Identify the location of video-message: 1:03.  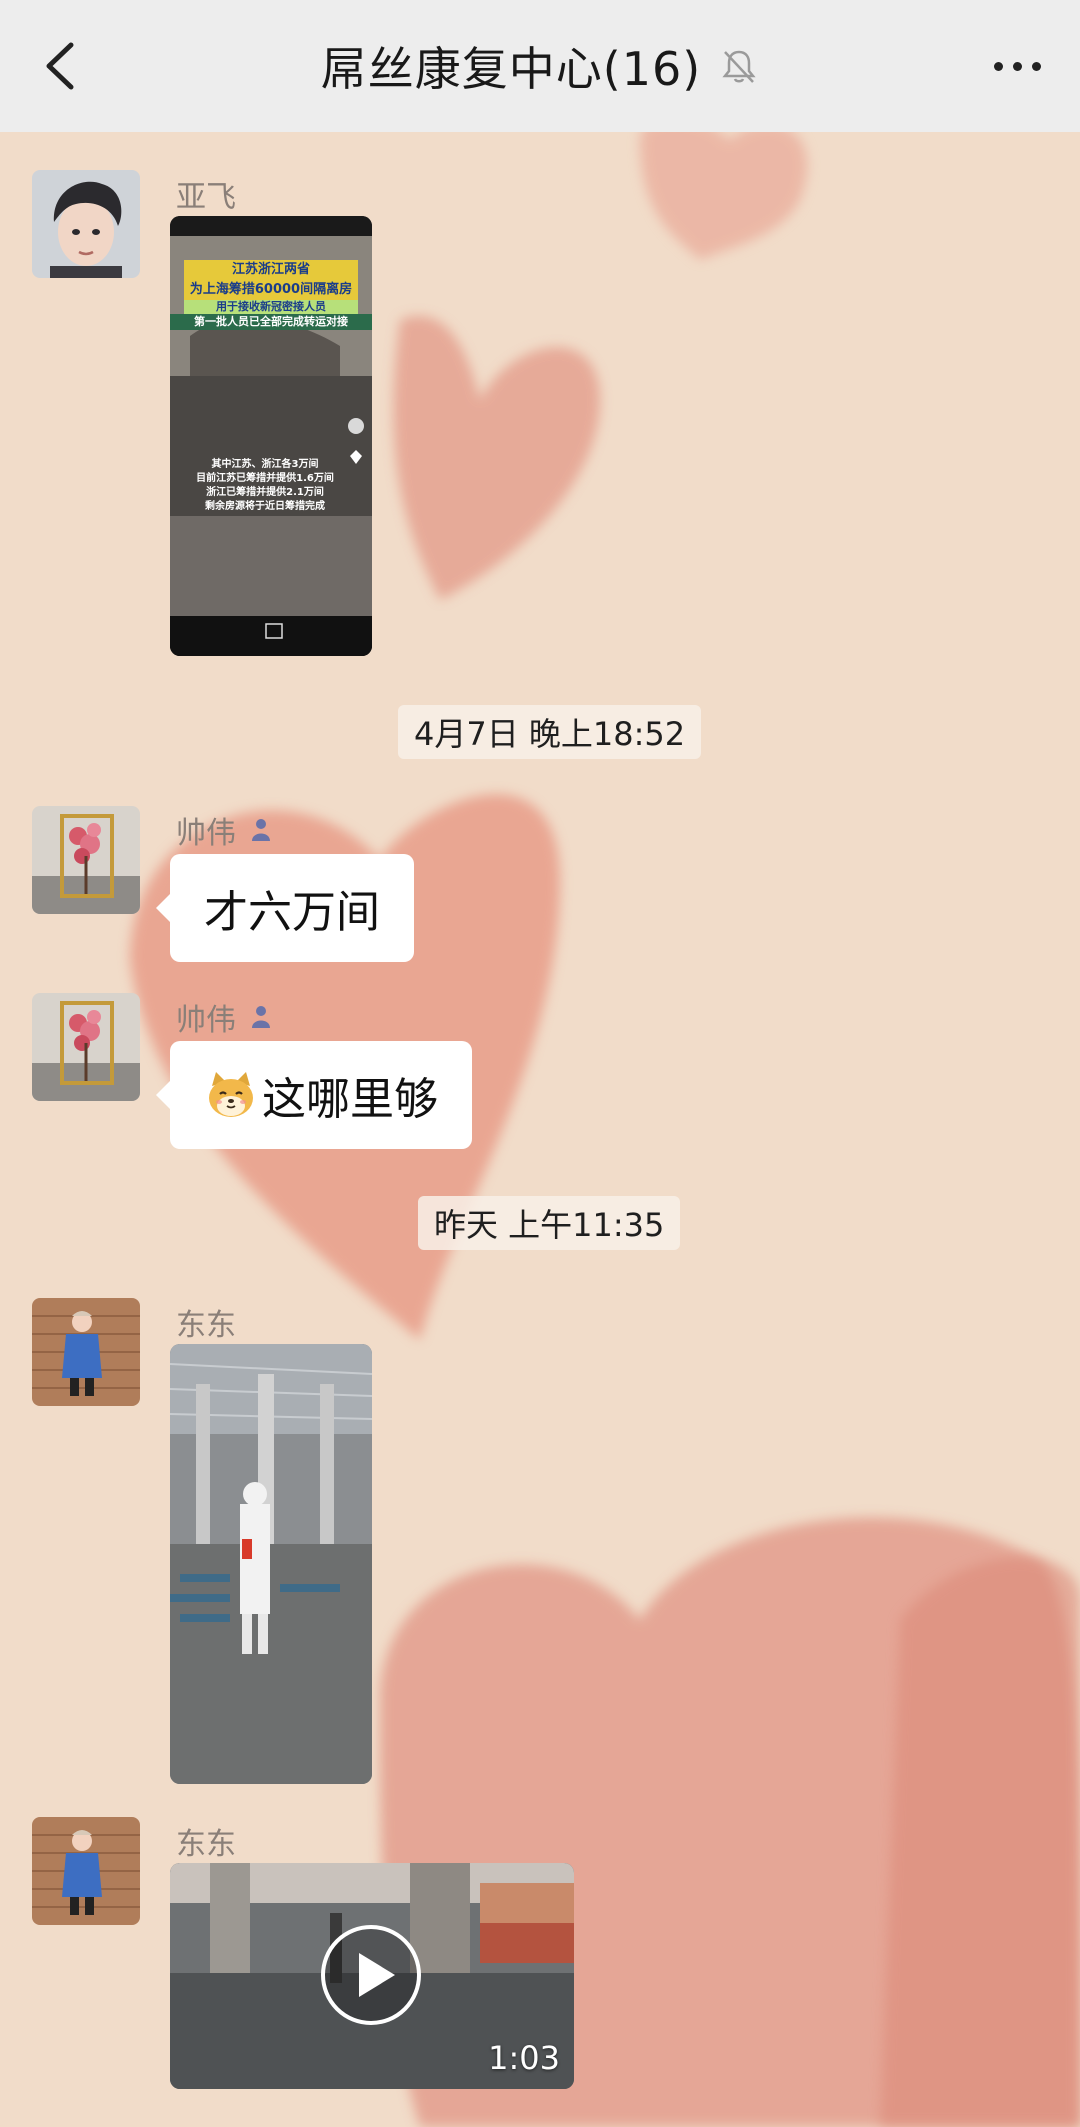
(372, 1976).